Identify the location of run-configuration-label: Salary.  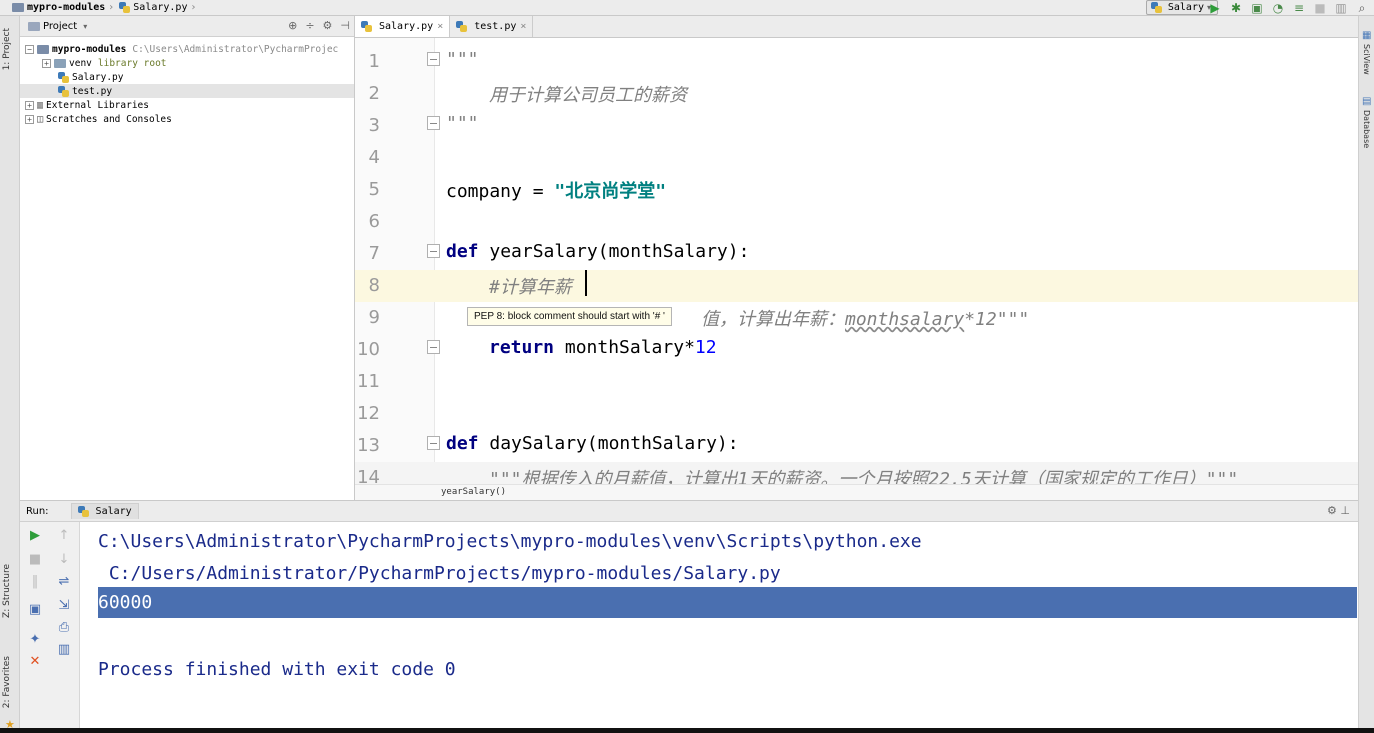
(1185, 7).